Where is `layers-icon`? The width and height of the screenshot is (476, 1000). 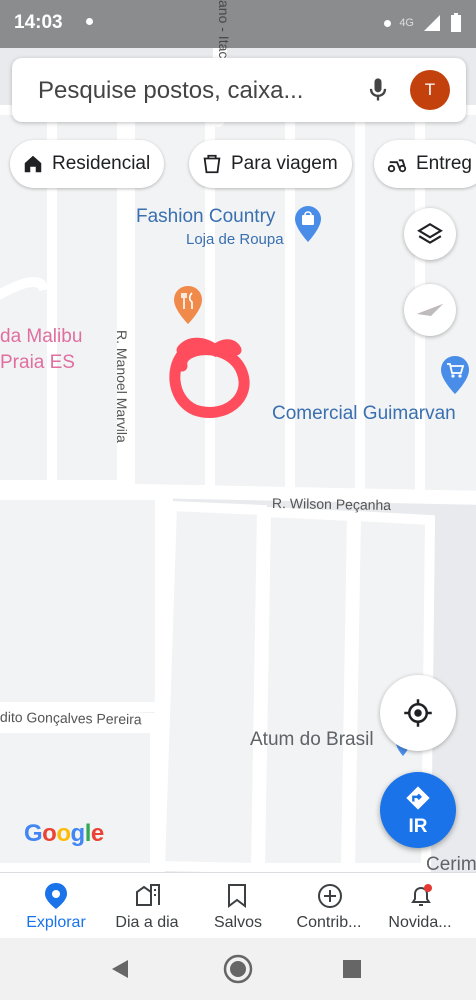
layers-icon is located at coordinates (430, 233).